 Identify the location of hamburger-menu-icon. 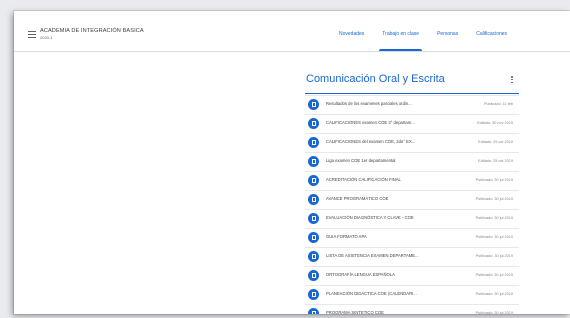
(32, 34).